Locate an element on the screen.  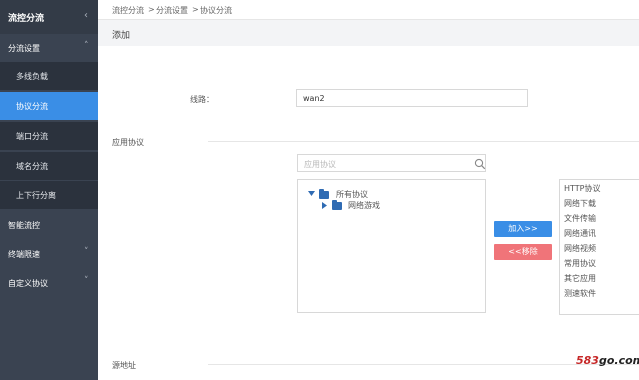
sidebar-item-up-down-separation: 上下行分离 is located at coordinates (49, 195).